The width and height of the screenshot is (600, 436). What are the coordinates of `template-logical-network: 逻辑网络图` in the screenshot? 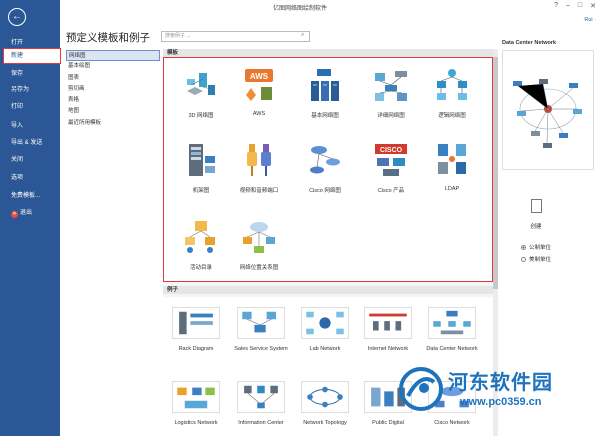 It's located at (452, 93).